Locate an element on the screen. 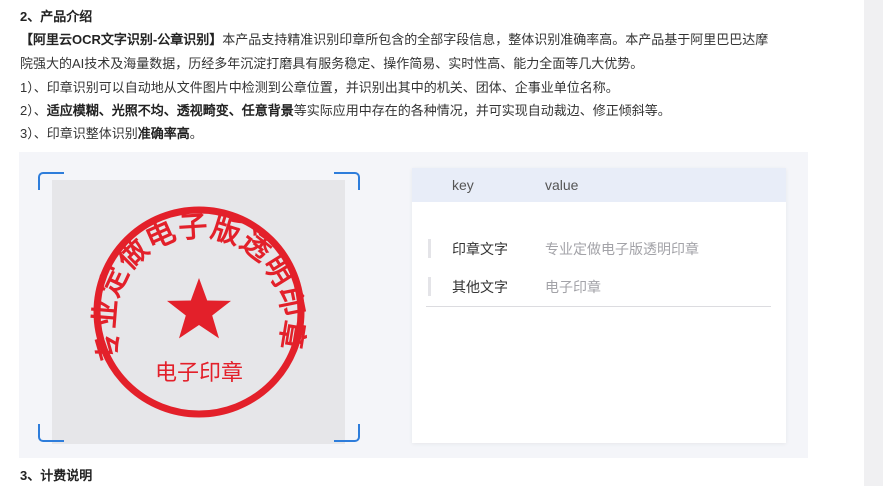  intro-product-name: 【阿里云OCR文字识别-公章识别】 is located at coordinates (121, 39).